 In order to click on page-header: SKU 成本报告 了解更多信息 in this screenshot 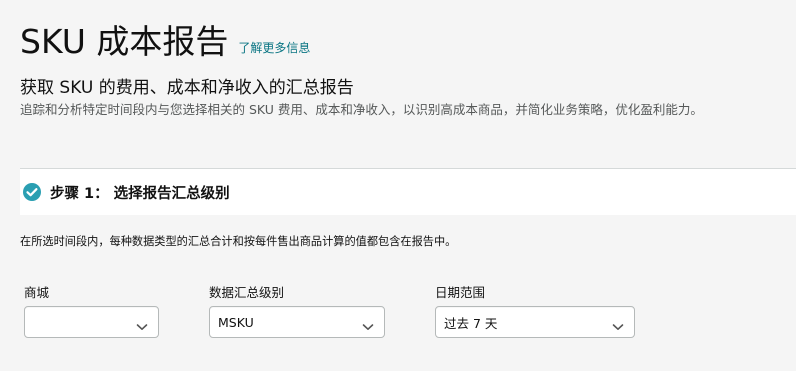, I will do `click(165, 42)`.